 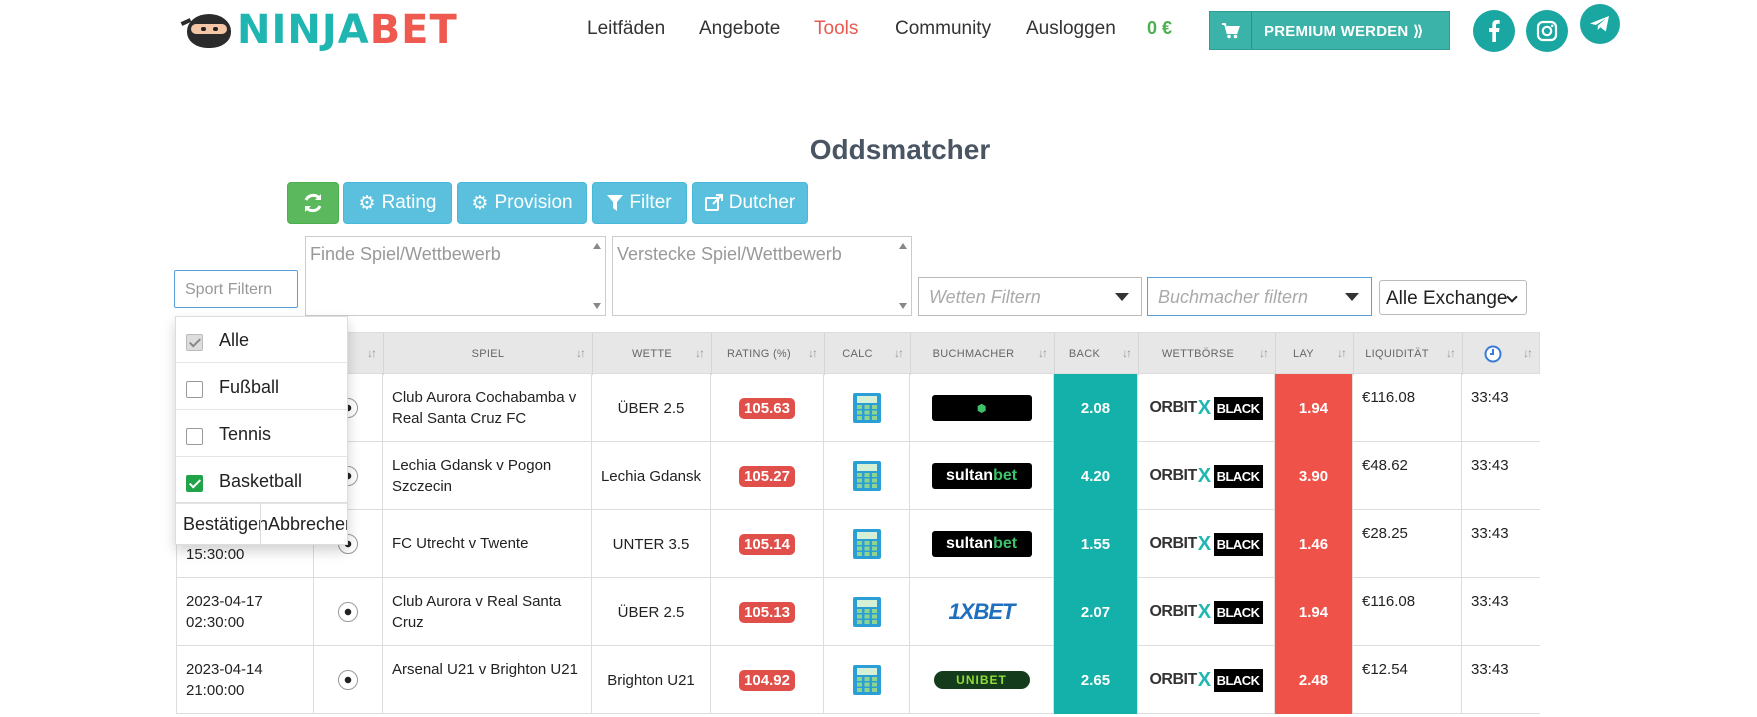 I want to click on back-odds: 4.20, so click(x=1095, y=476).